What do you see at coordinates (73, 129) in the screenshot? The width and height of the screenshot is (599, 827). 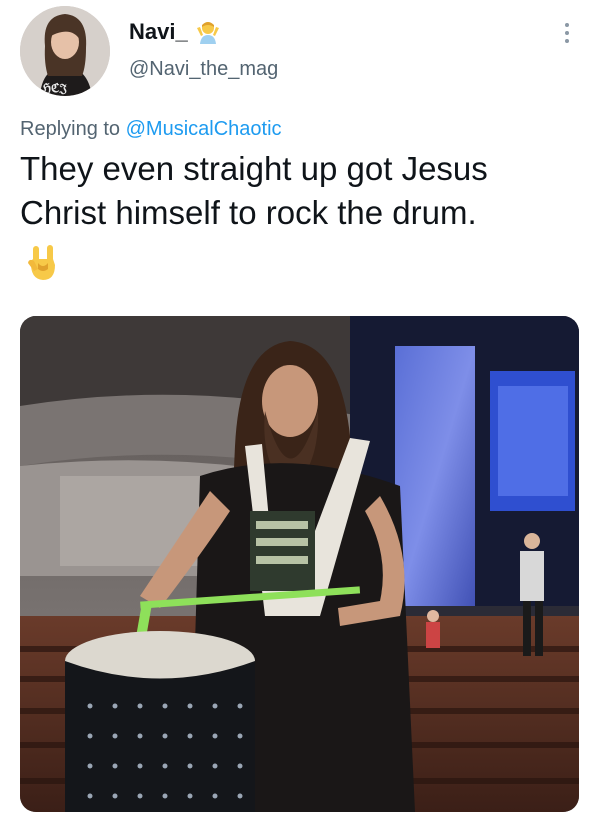 I see `replying-to-label: Replying to` at bounding box center [73, 129].